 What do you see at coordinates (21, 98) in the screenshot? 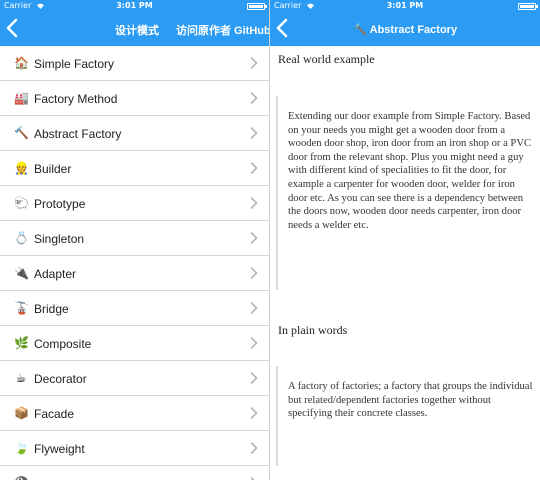
I see `factory-icon: 🏭` at bounding box center [21, 98].